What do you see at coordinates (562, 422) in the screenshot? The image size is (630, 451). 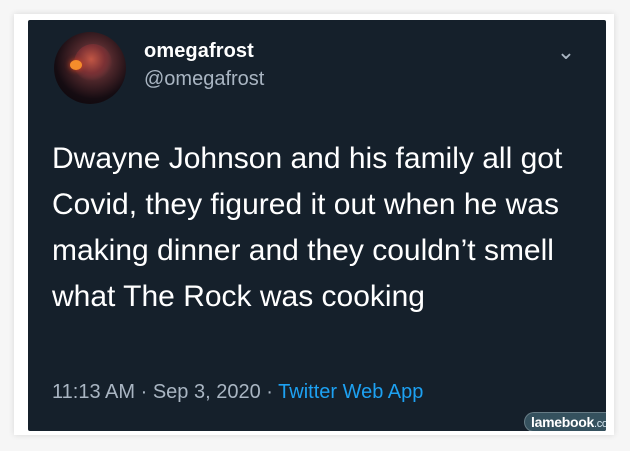 I see `watermark-brand: lamebook` at bounding box center [562, 422].